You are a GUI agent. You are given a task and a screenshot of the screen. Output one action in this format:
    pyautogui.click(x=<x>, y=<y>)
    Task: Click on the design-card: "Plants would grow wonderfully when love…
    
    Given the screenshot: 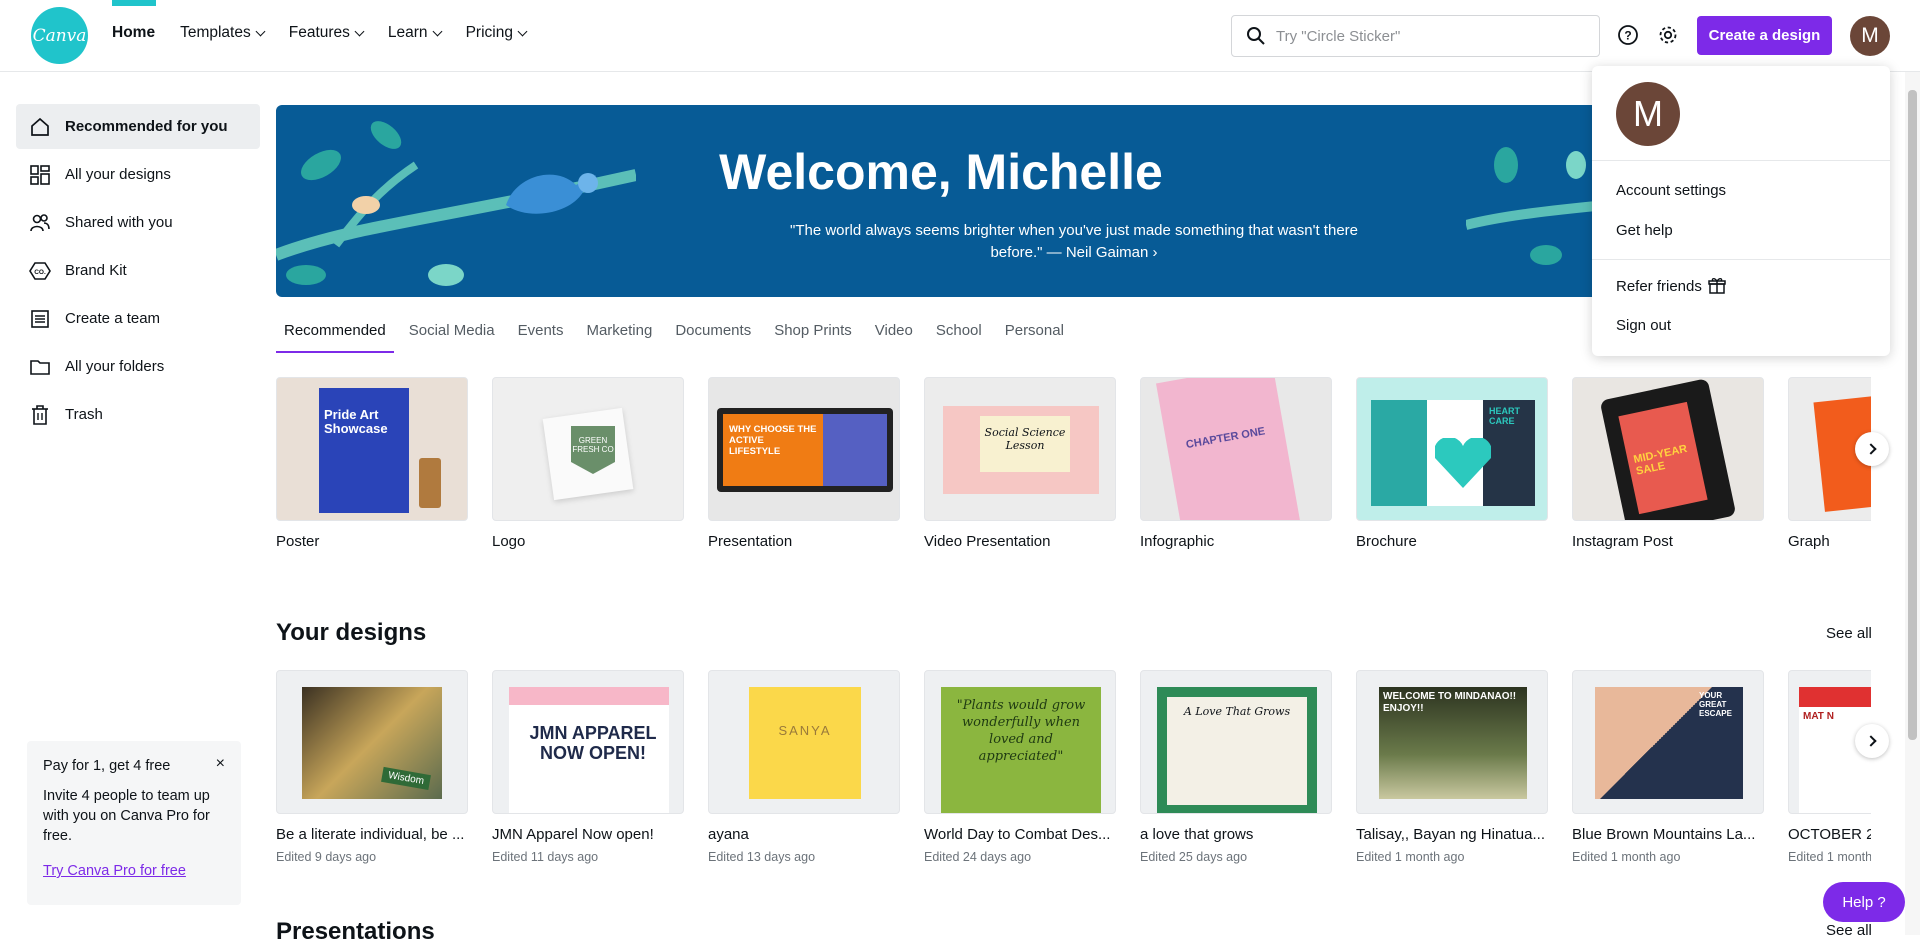 What is the action you would take?
    pyautogui.click(x=1020, y=770)
    